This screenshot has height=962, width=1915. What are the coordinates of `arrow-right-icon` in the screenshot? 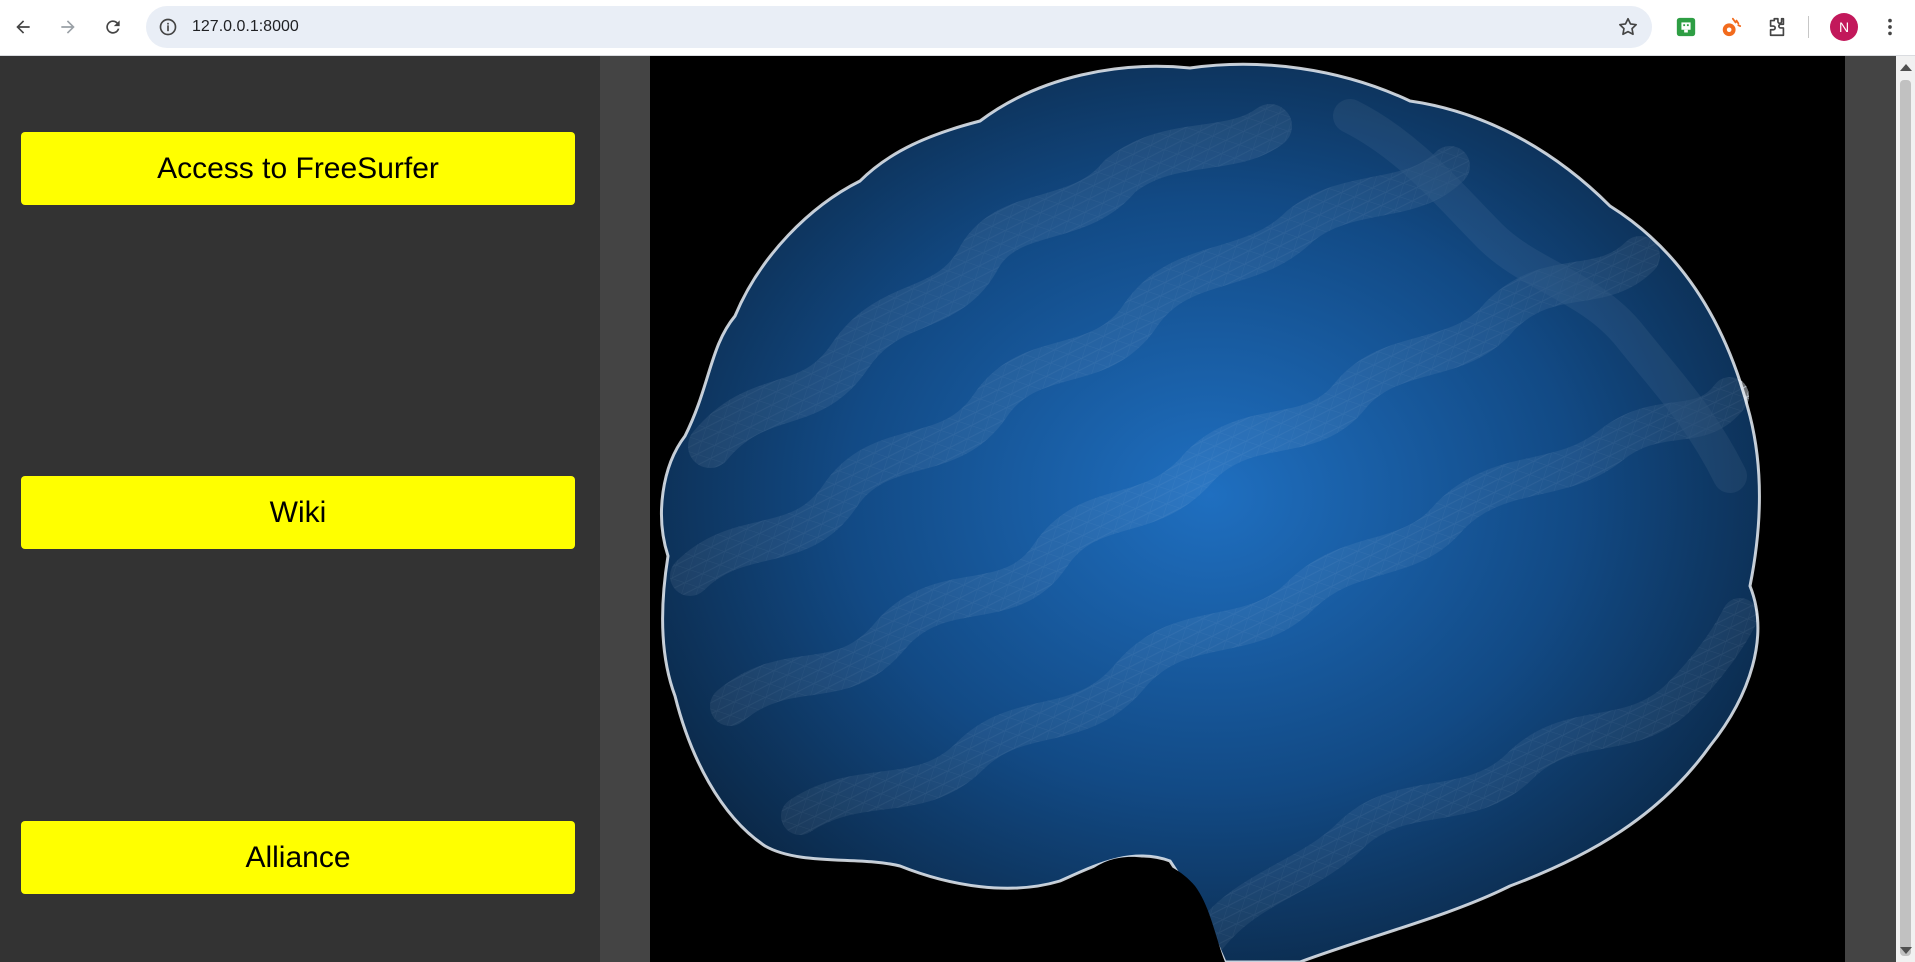 It's located at (68, 27).